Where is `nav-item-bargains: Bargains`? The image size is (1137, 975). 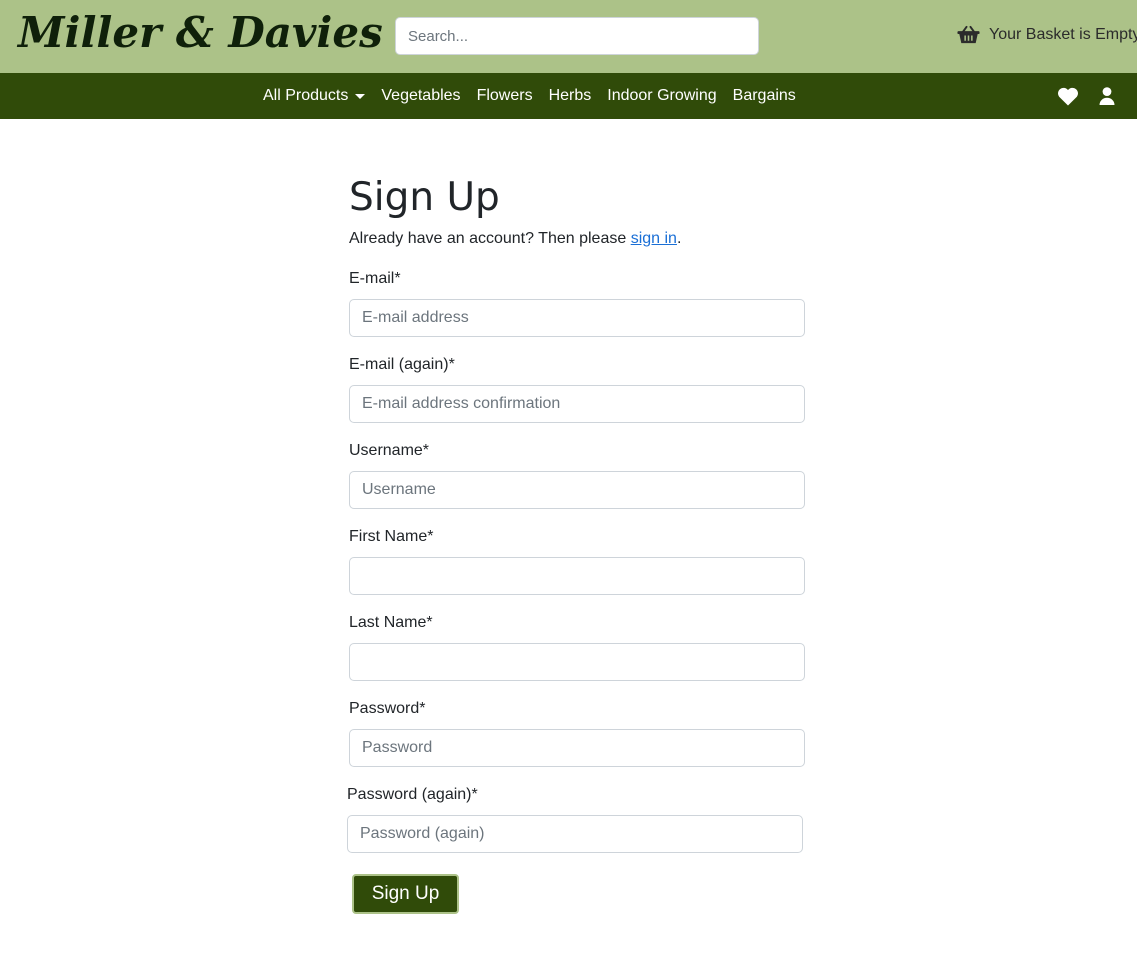
nav-item-bargains: Bargains is located at coordinates (764, 96).